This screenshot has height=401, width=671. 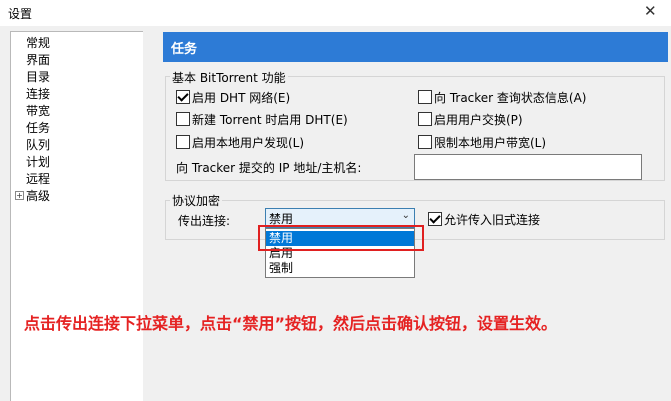 I want to click on local-discovery-label: 启用本地用户发现(L), so click(x=248, y=142).